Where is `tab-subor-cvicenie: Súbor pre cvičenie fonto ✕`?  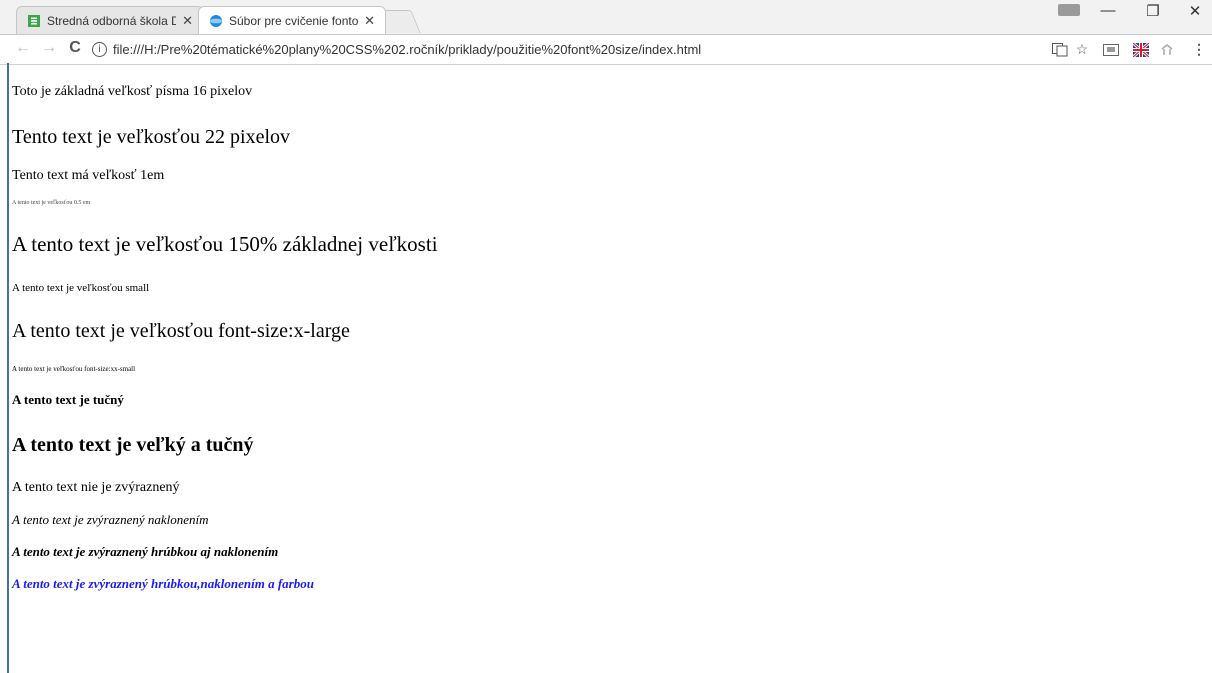 tab-subor-cvicenie: Súbor pre cvičenie fonto ✕ is located at coordinates (292, 20).